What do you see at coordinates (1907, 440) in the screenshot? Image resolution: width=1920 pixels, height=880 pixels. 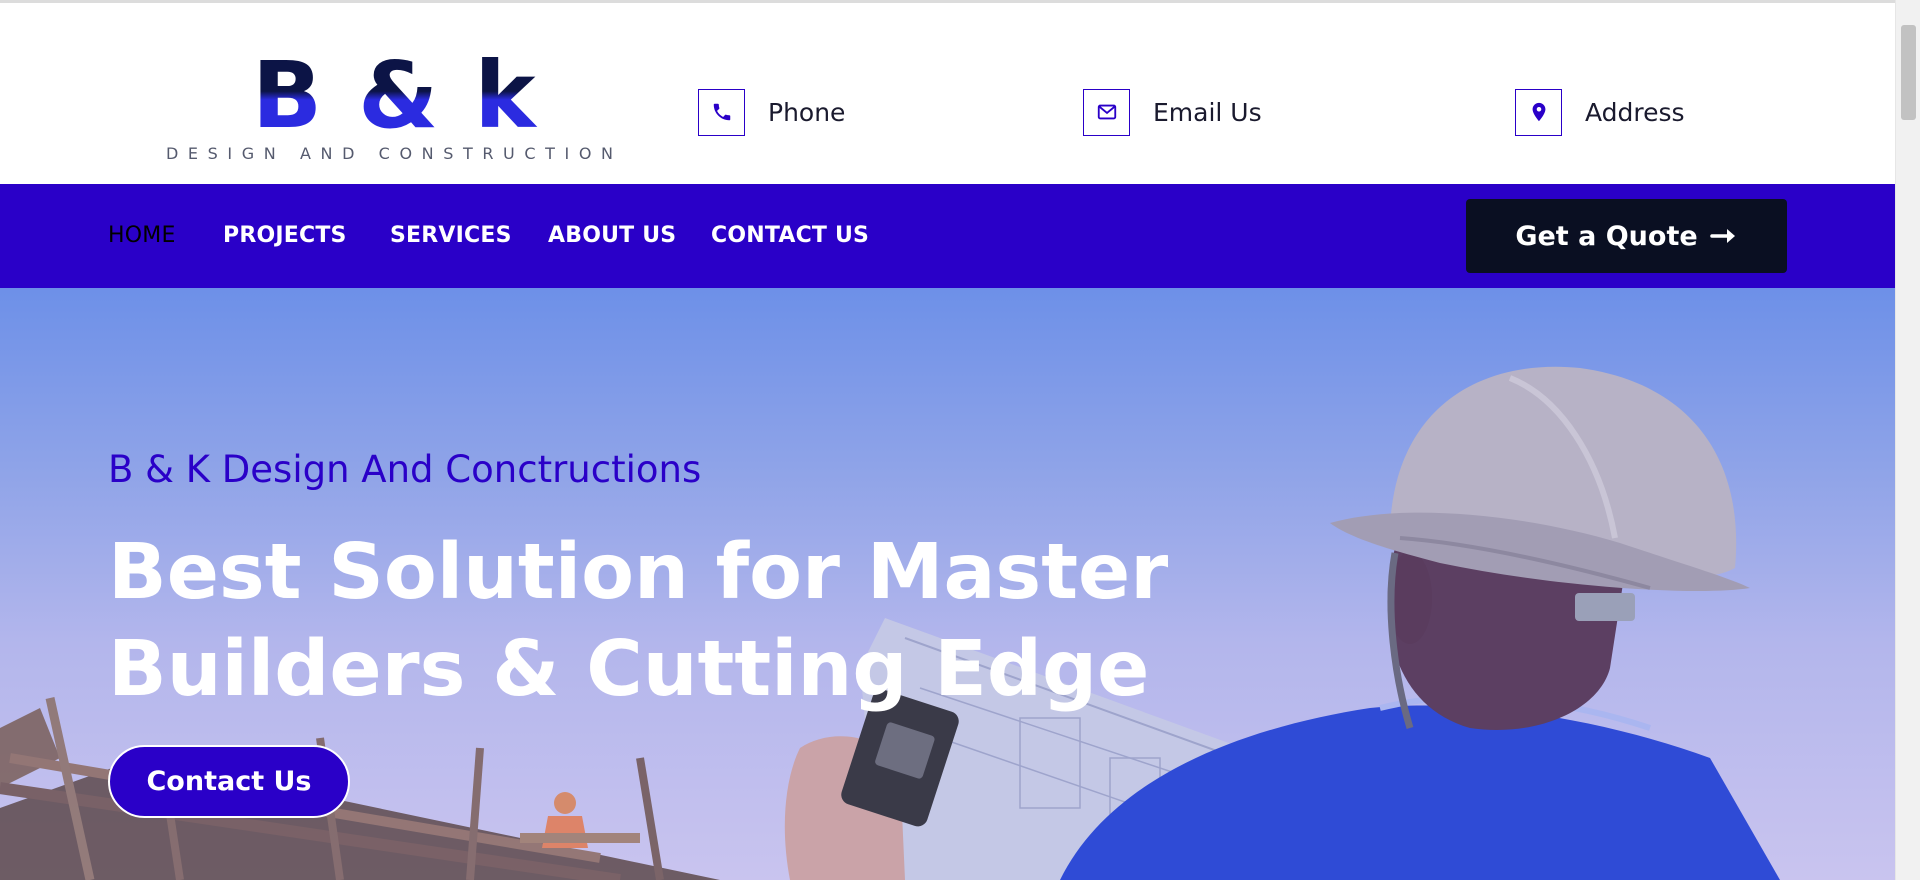 I see `page-scrollbar` at bounding box center [1907, 440].